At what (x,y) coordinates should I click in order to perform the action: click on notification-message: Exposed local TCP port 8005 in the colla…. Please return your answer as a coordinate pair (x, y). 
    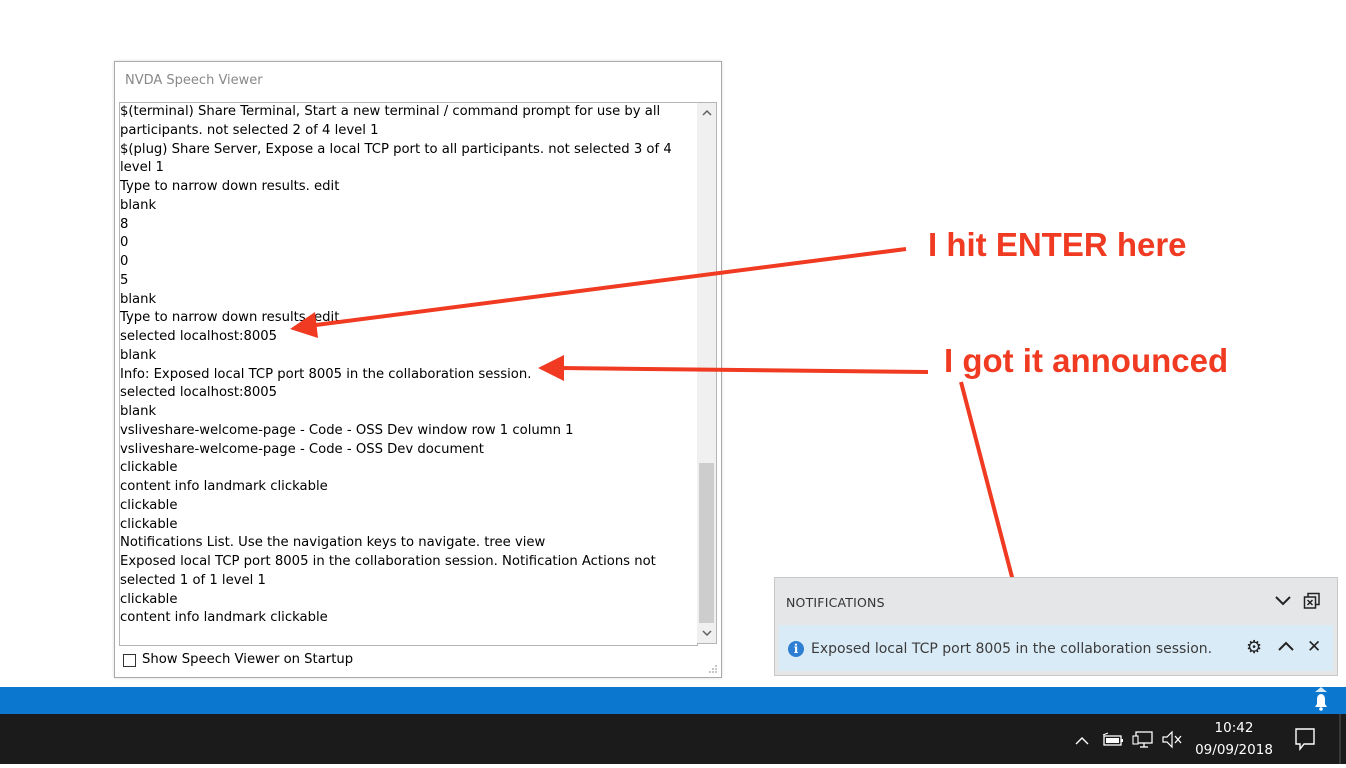
    Looking at the image, I should click on (1011, 649).